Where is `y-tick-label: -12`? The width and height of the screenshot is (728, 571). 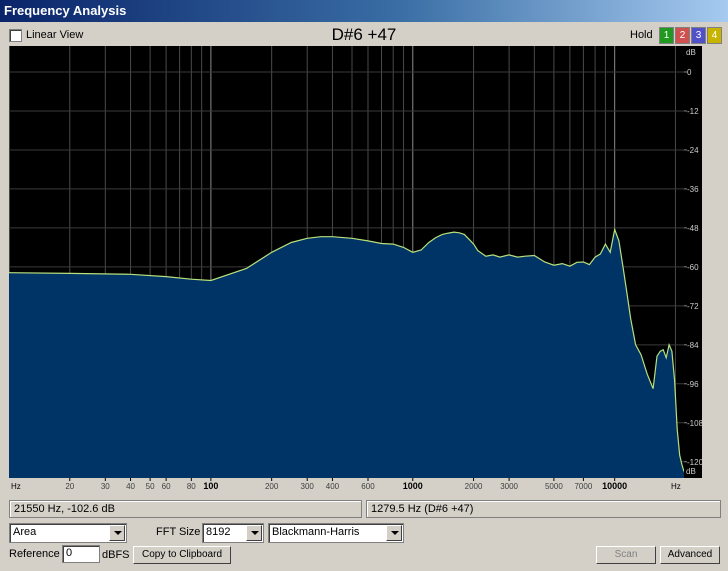 y-tick-label: -12 is located at coordinates (693, 111).